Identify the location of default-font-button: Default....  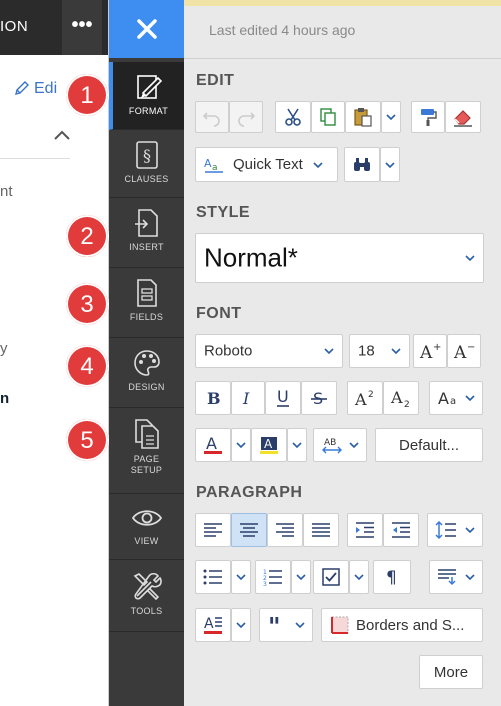
(429, 445).